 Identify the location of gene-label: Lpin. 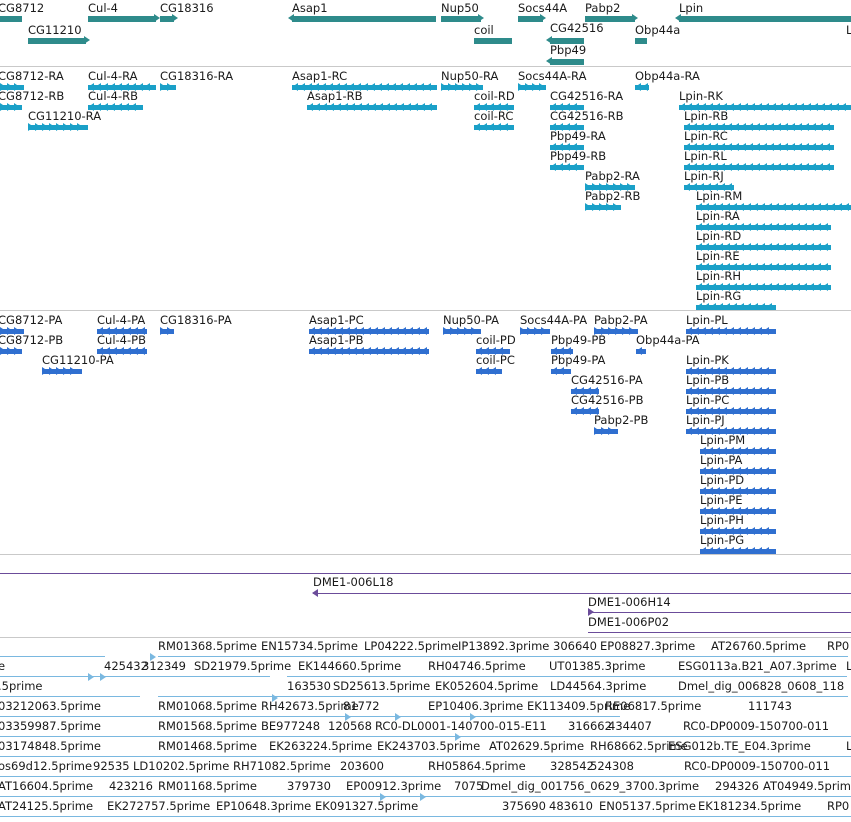
(691, 8).